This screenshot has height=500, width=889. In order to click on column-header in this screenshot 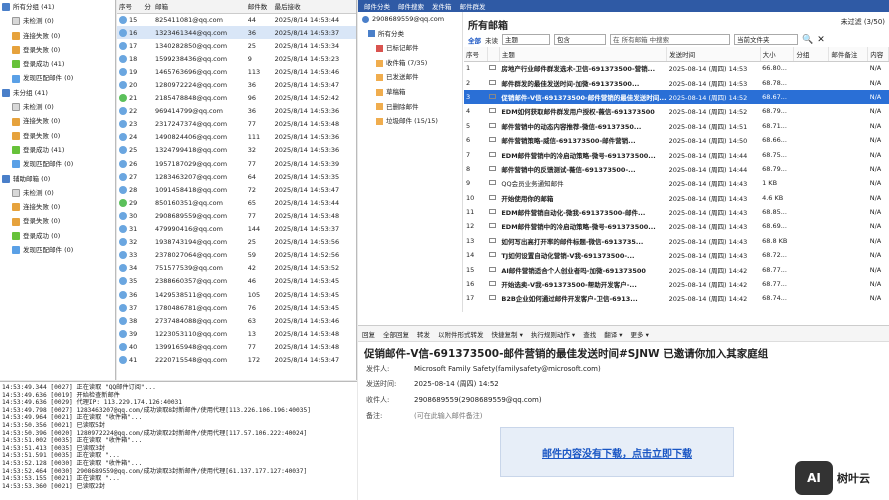, I will do `click(493, 54)`.